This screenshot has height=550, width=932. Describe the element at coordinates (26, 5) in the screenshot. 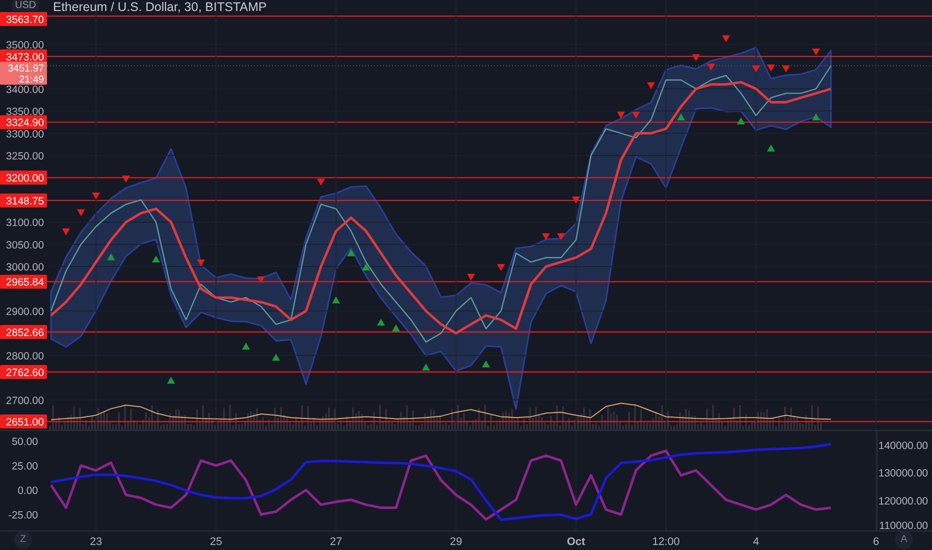

I see `currency-label: USD` at that location.